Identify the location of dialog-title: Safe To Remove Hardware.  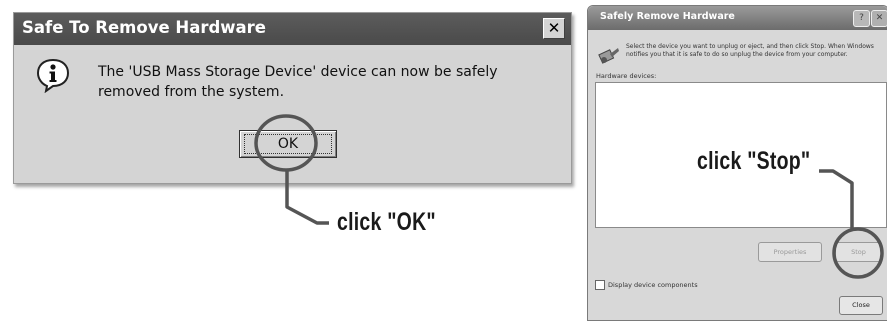
(144, 27).